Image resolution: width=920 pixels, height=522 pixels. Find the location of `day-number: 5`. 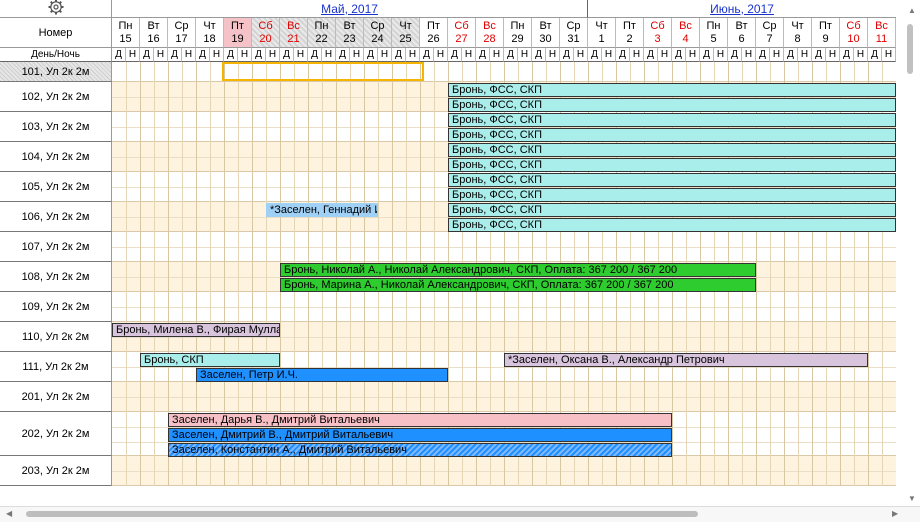

day-number: 5 is located at coordinates (713, 39).